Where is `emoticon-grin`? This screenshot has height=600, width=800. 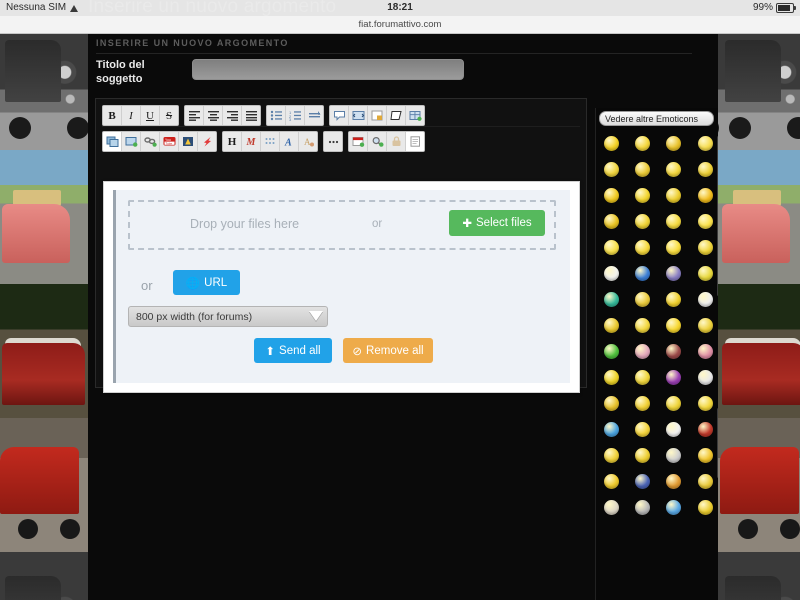 emoticon-grin is located at coordinates (611, 143).